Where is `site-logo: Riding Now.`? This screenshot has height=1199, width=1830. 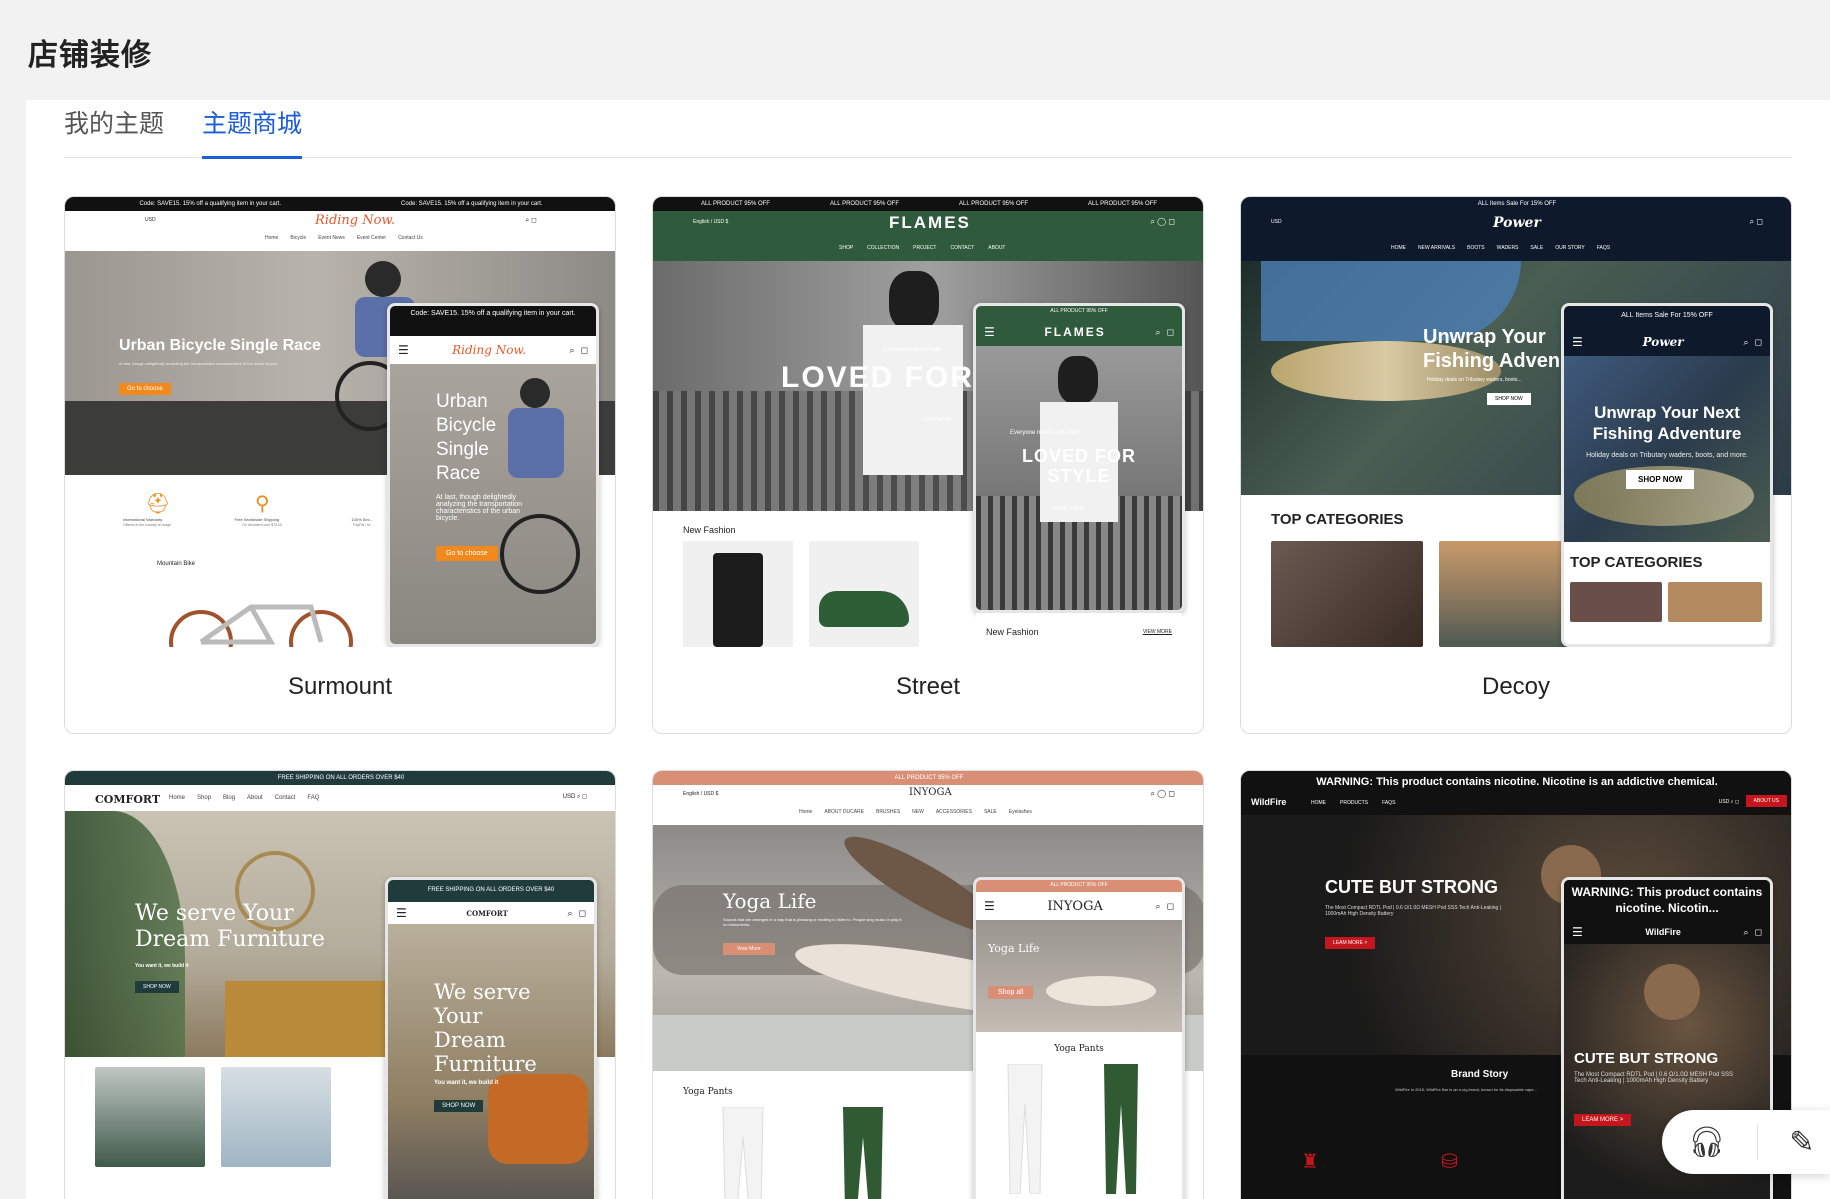
site-logo: Riding Now. is located at coordinates (355, 220).